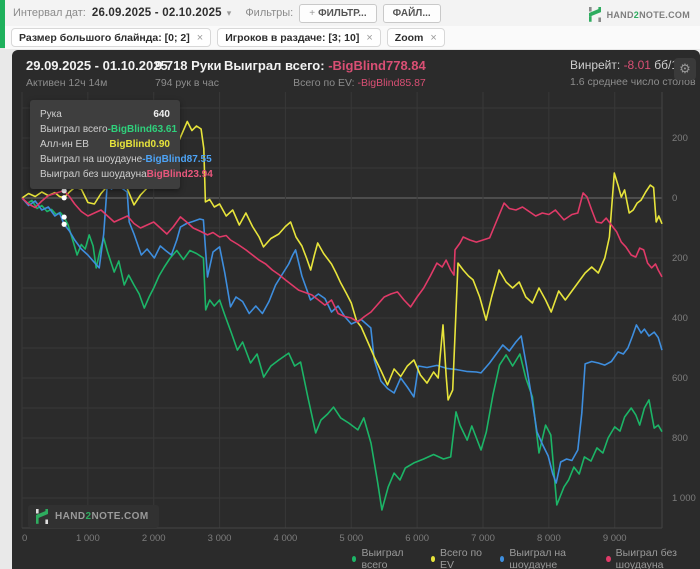 This screenshot has width=700, height=569. What do you see at coordinates (154, 538) in the screenshot?
I see `x-tick-label: 2 000` at bounding box center [154, 538].